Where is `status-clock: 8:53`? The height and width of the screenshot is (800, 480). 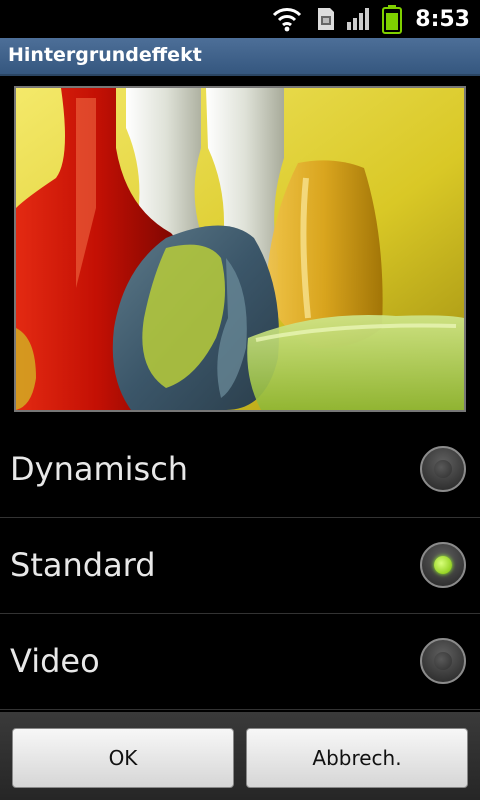 status-clock: 8:53 is located at coordinates (442, 19).